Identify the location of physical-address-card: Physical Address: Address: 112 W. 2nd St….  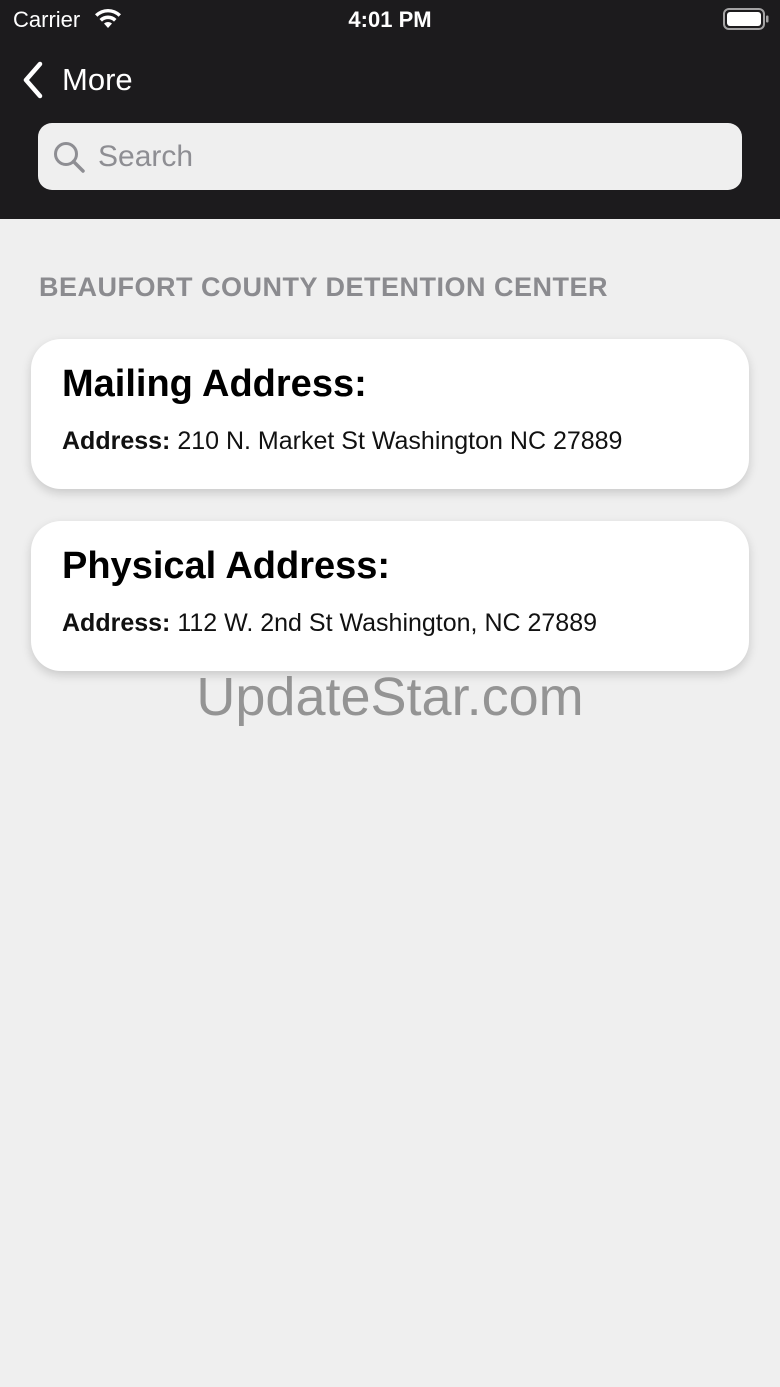
(390, 596).